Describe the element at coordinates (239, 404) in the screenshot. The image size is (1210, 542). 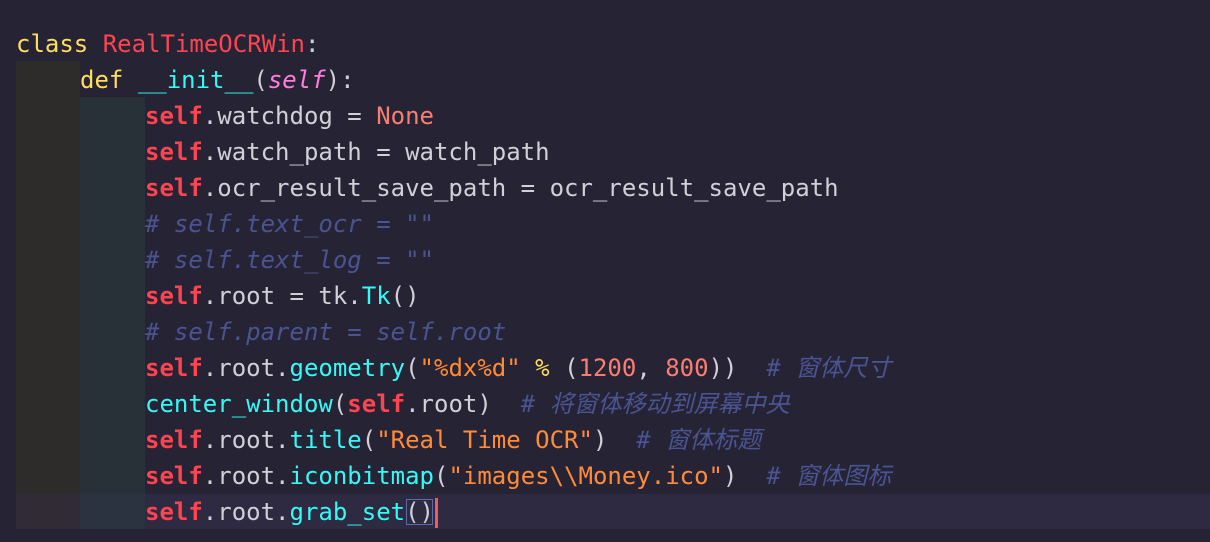
I see `function-call: center_window` at that location.